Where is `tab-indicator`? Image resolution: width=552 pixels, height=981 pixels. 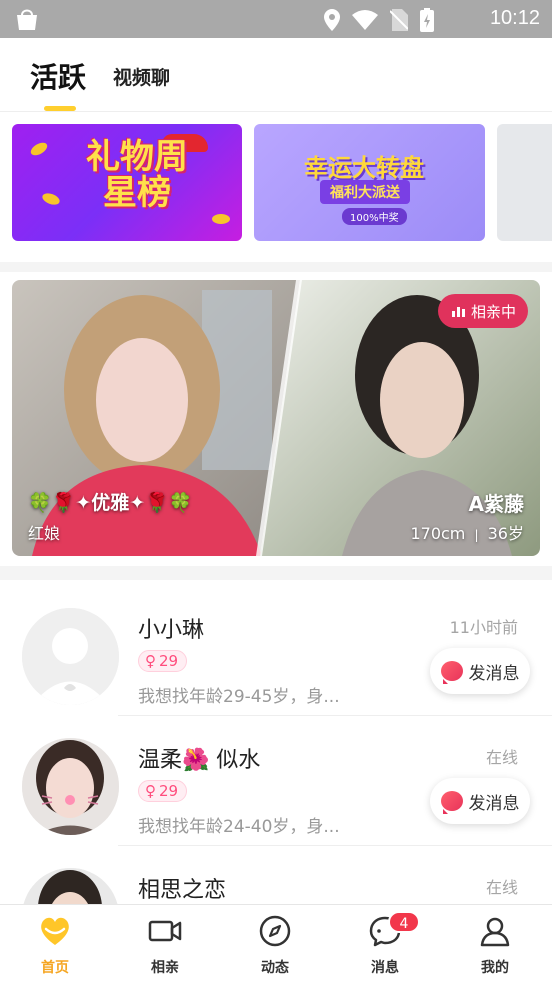
tab-indicator is located at coordinates (60, 108).